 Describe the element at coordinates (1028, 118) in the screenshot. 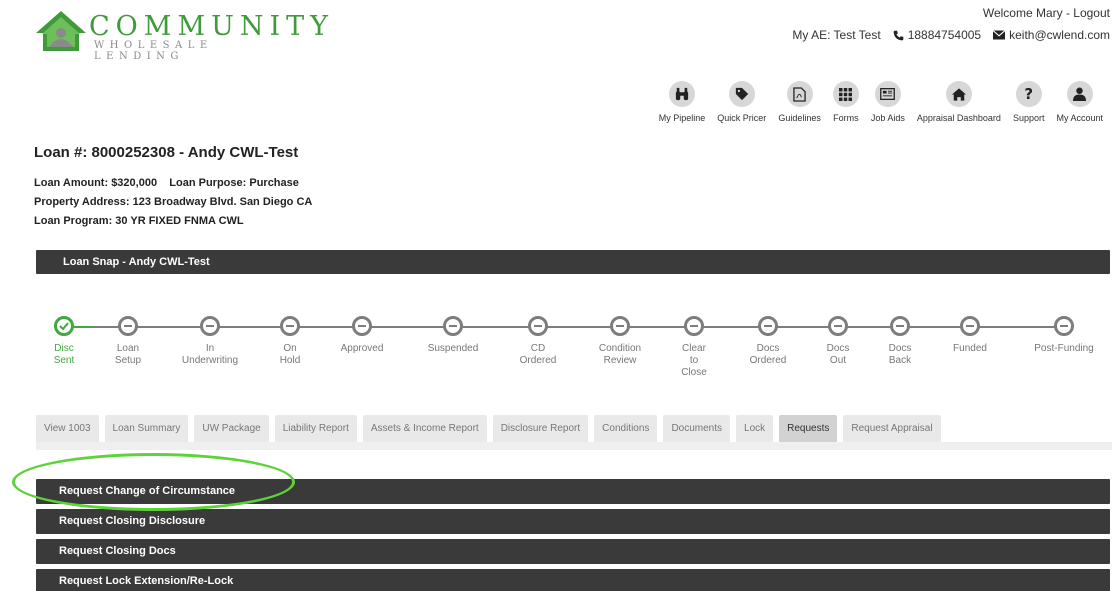

I see `nav-label: Support` at that location.